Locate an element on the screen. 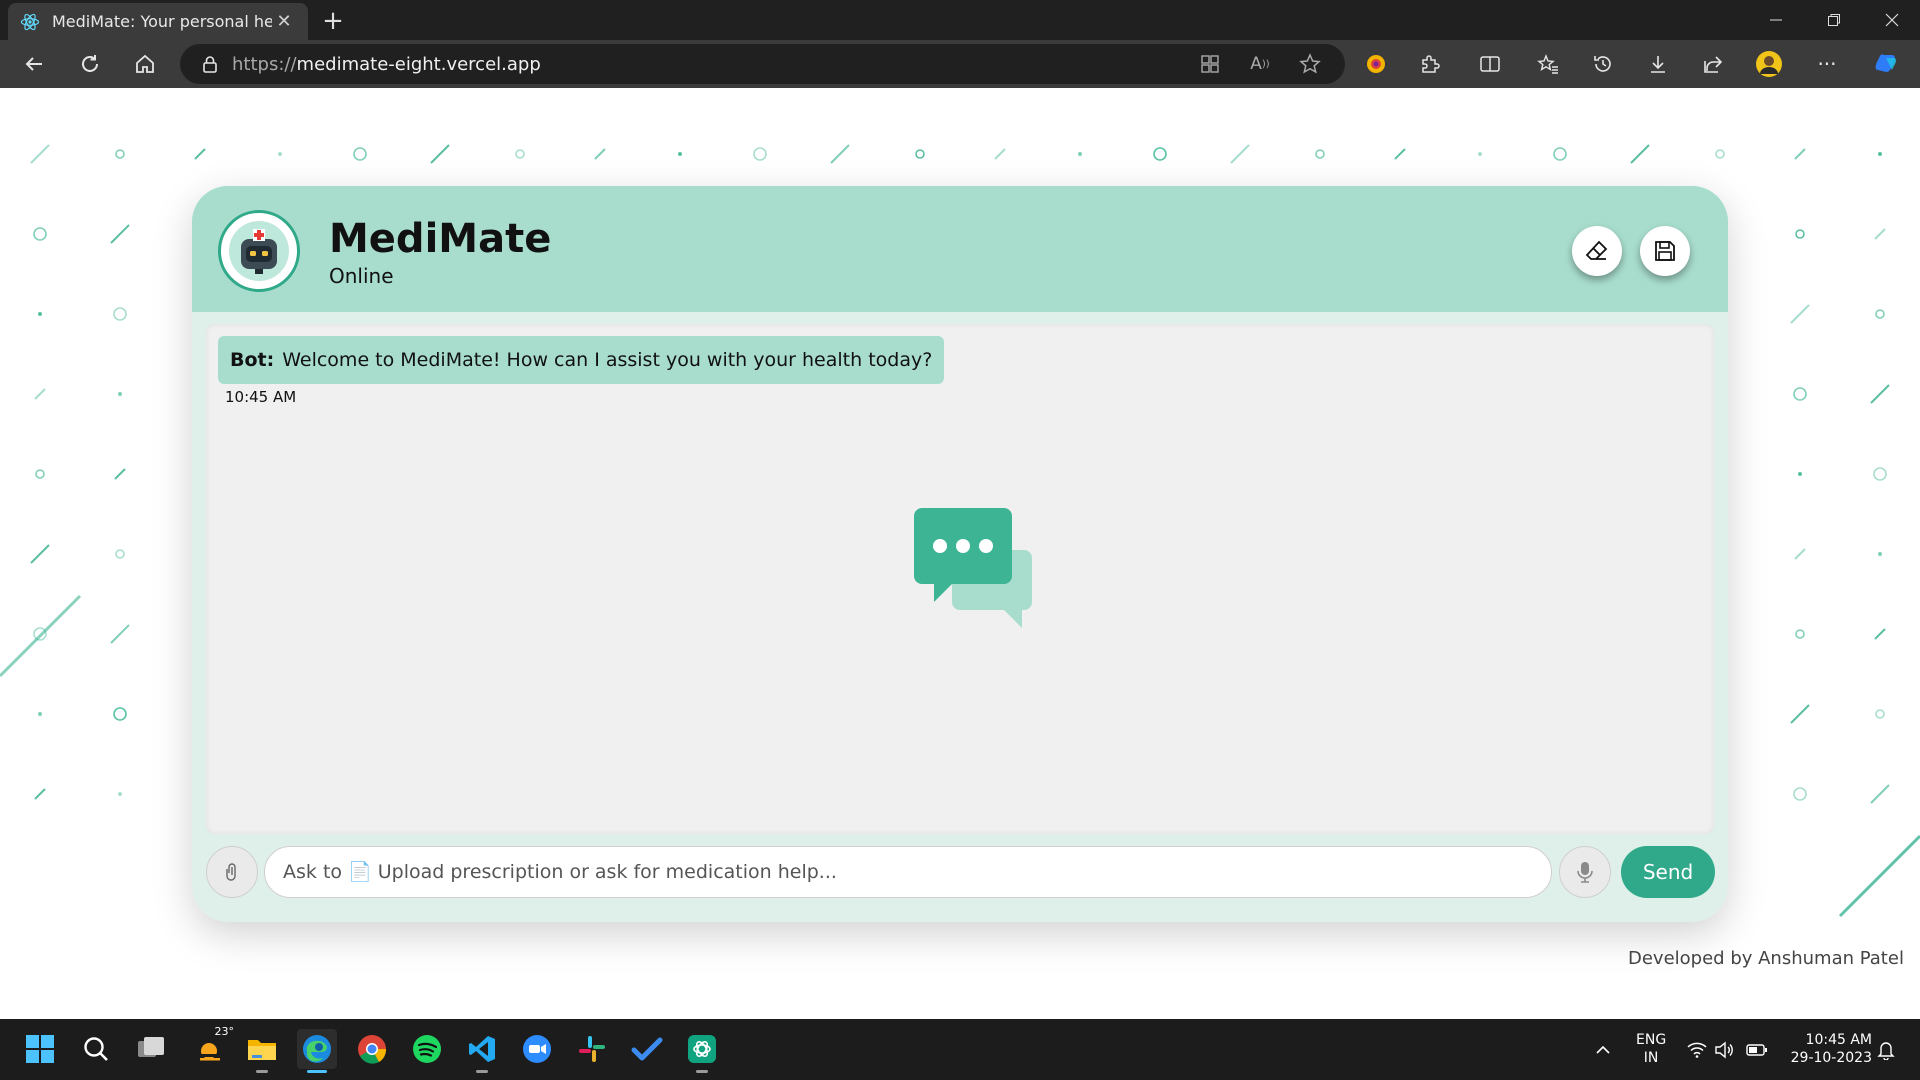 This screenshot has width=1920, height=1080. share-icon is located at coordinates (1713, 64).